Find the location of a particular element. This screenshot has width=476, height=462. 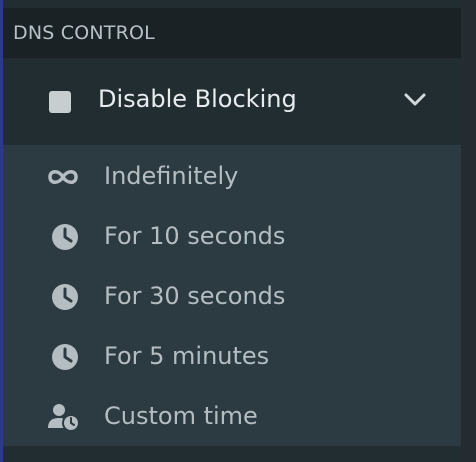

menu-item-30-seconds: For 30 seconds is located at coordinates (232, 297).